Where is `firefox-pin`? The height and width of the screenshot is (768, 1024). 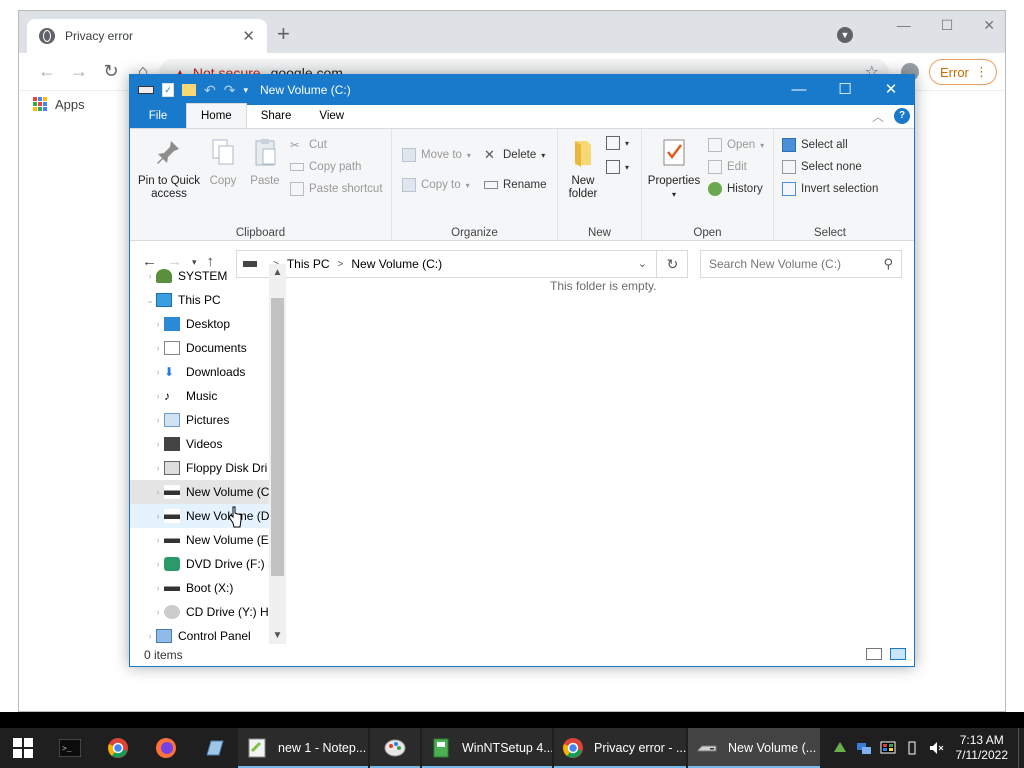 firefox-pin is located at coordinates (166, 748).